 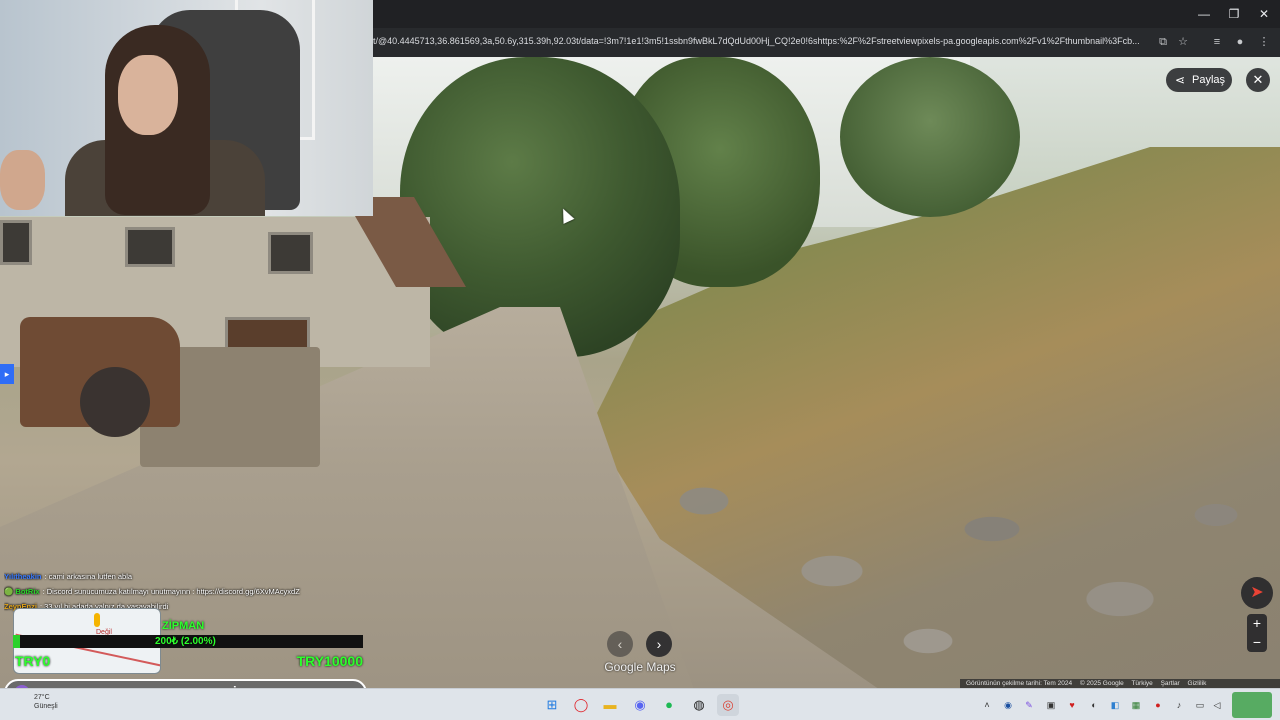 What do you see at coordinates (185, 641) in the screenshot?
I see `donation-progress-text: 200₺ (2.00%)` at bounding box center [185, 641].